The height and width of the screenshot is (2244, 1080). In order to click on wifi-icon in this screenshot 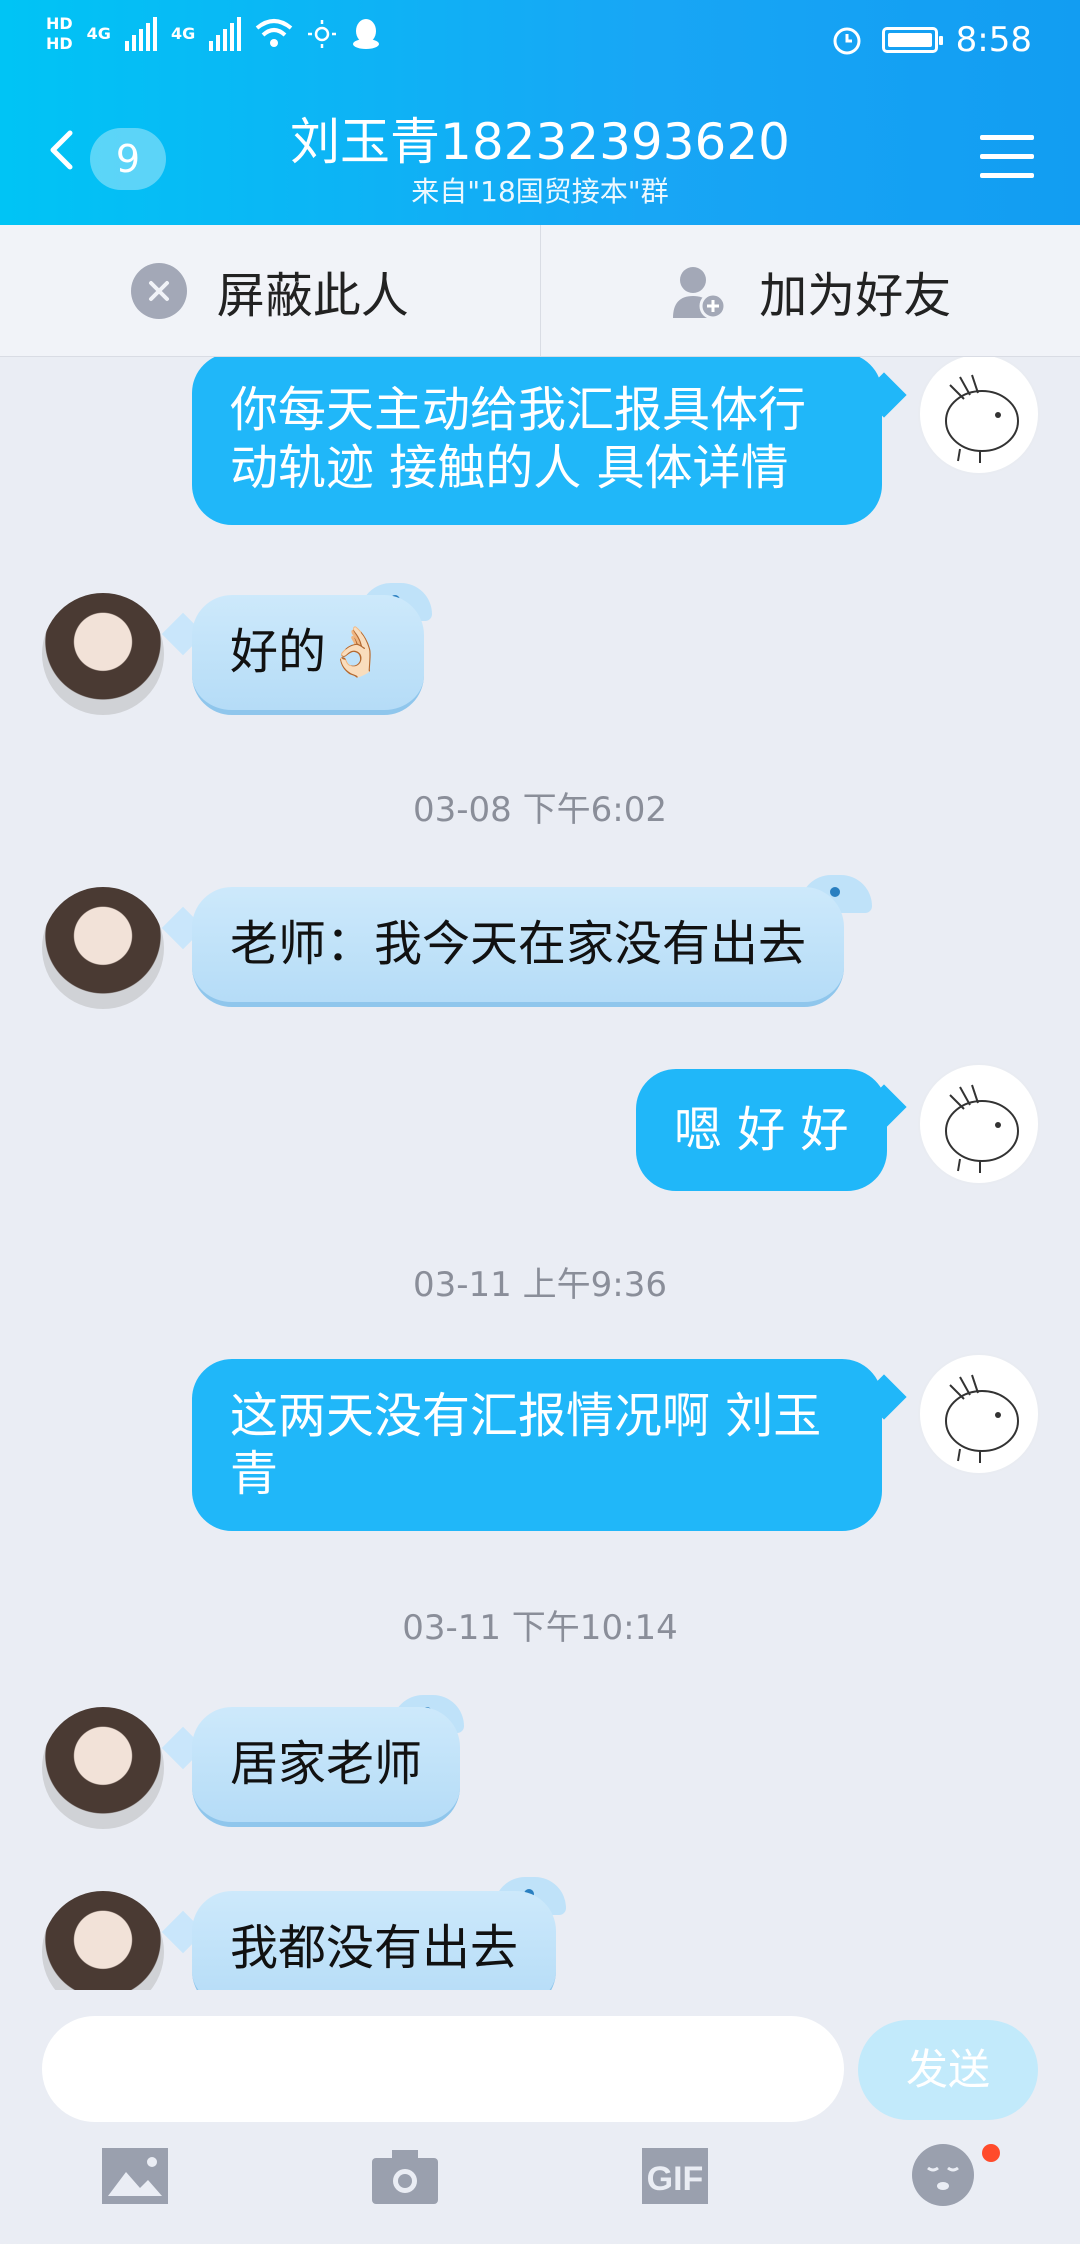, I will do `click(274, 33)`.